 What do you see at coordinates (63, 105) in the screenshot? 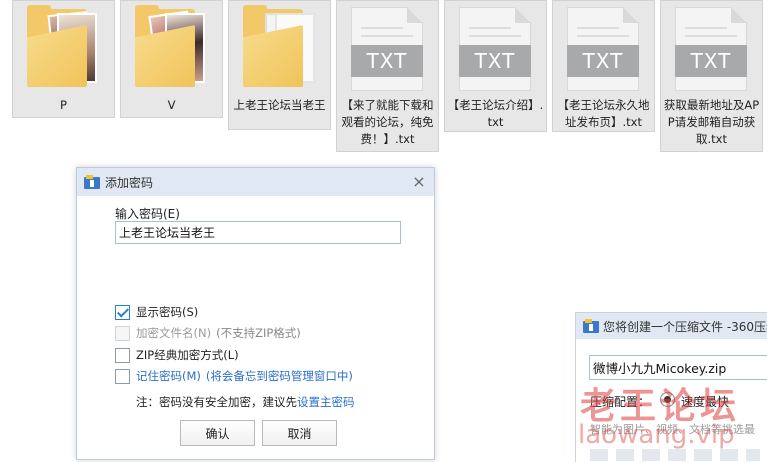
I see `file-name: P` at bounding box center [63, 105].